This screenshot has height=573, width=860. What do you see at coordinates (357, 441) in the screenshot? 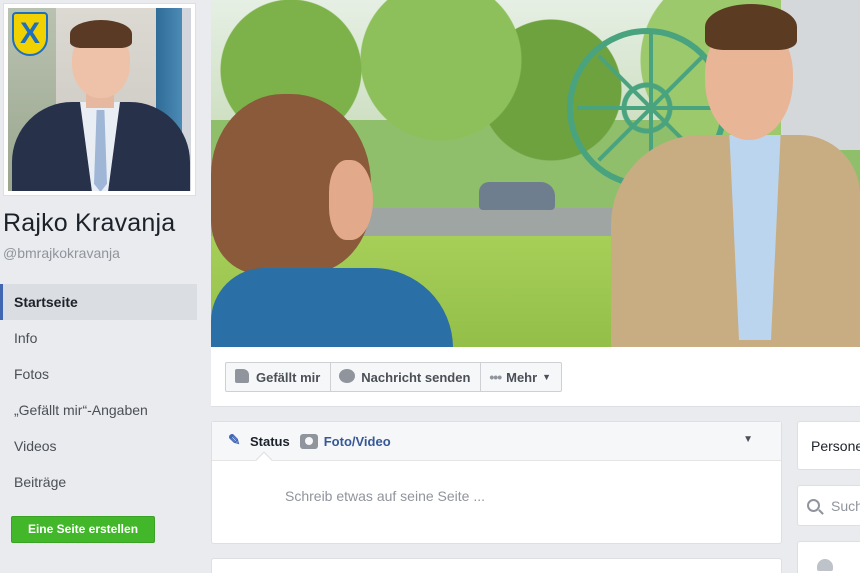
I see `tab-photo-video-label: Foto/Video` at bounding box center [357, 441].